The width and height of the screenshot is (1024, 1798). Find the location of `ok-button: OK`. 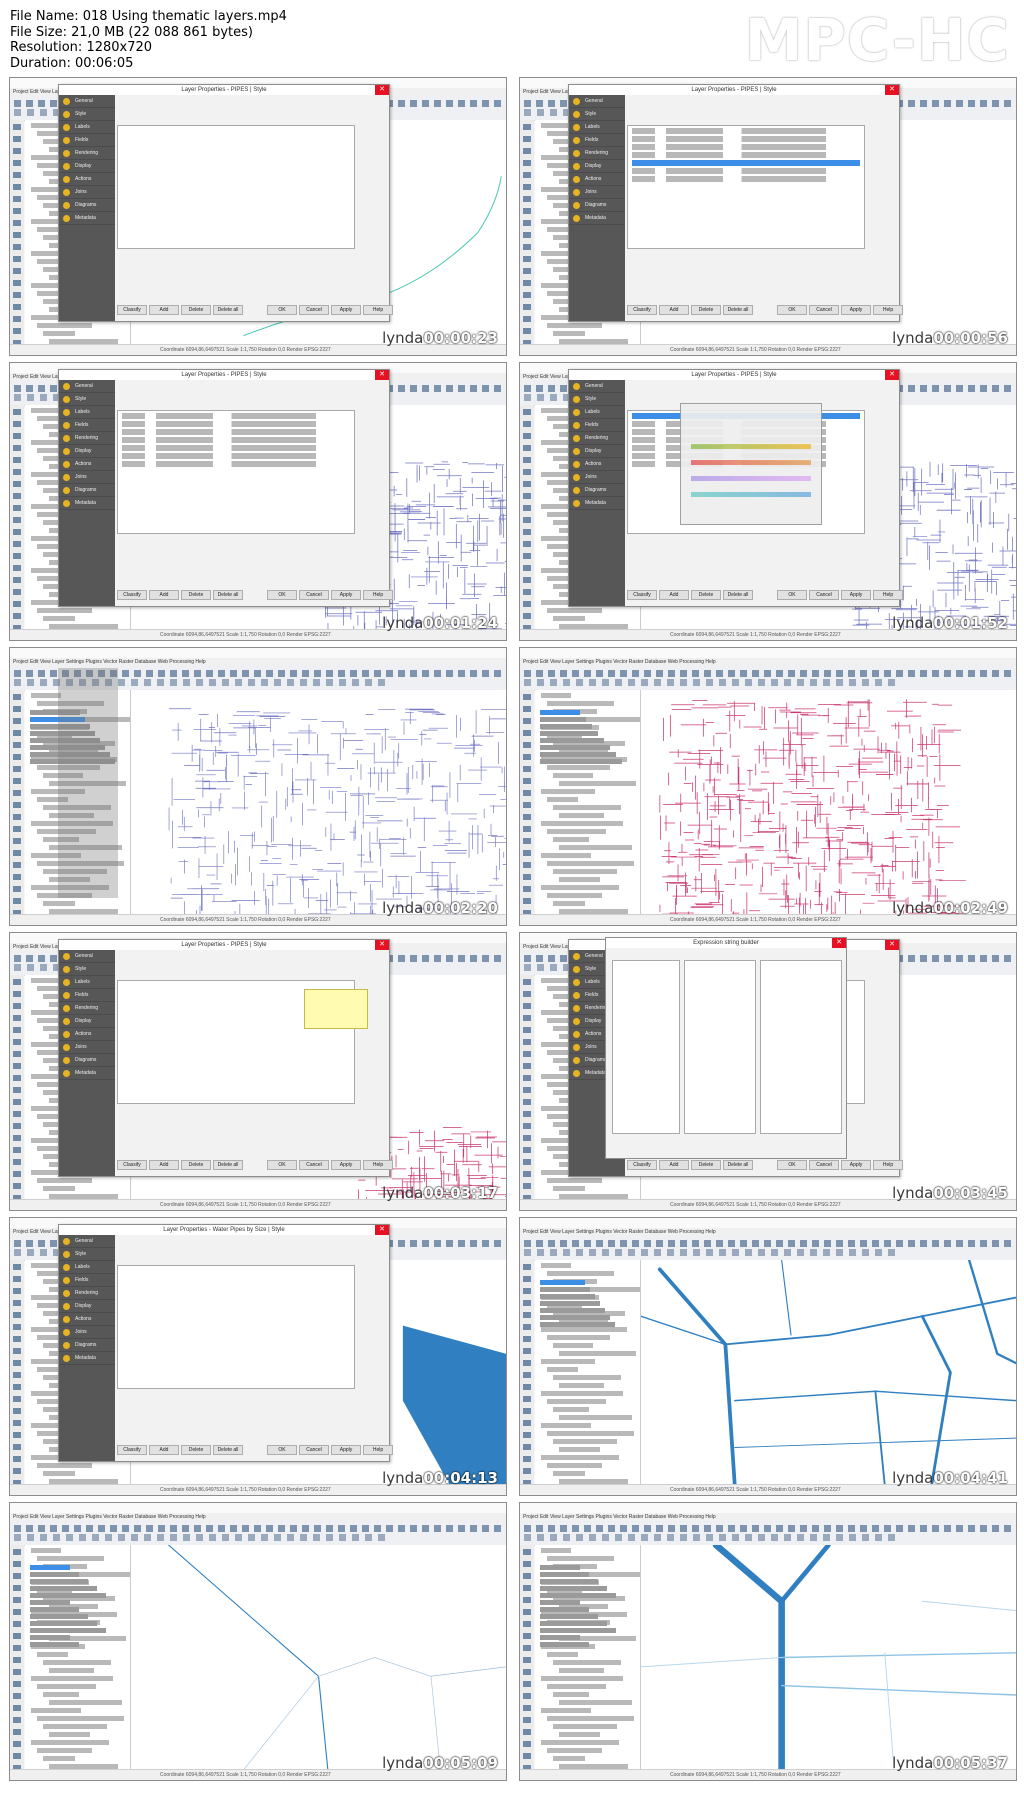

ok-button: OK is located at coordinates (792, 595).